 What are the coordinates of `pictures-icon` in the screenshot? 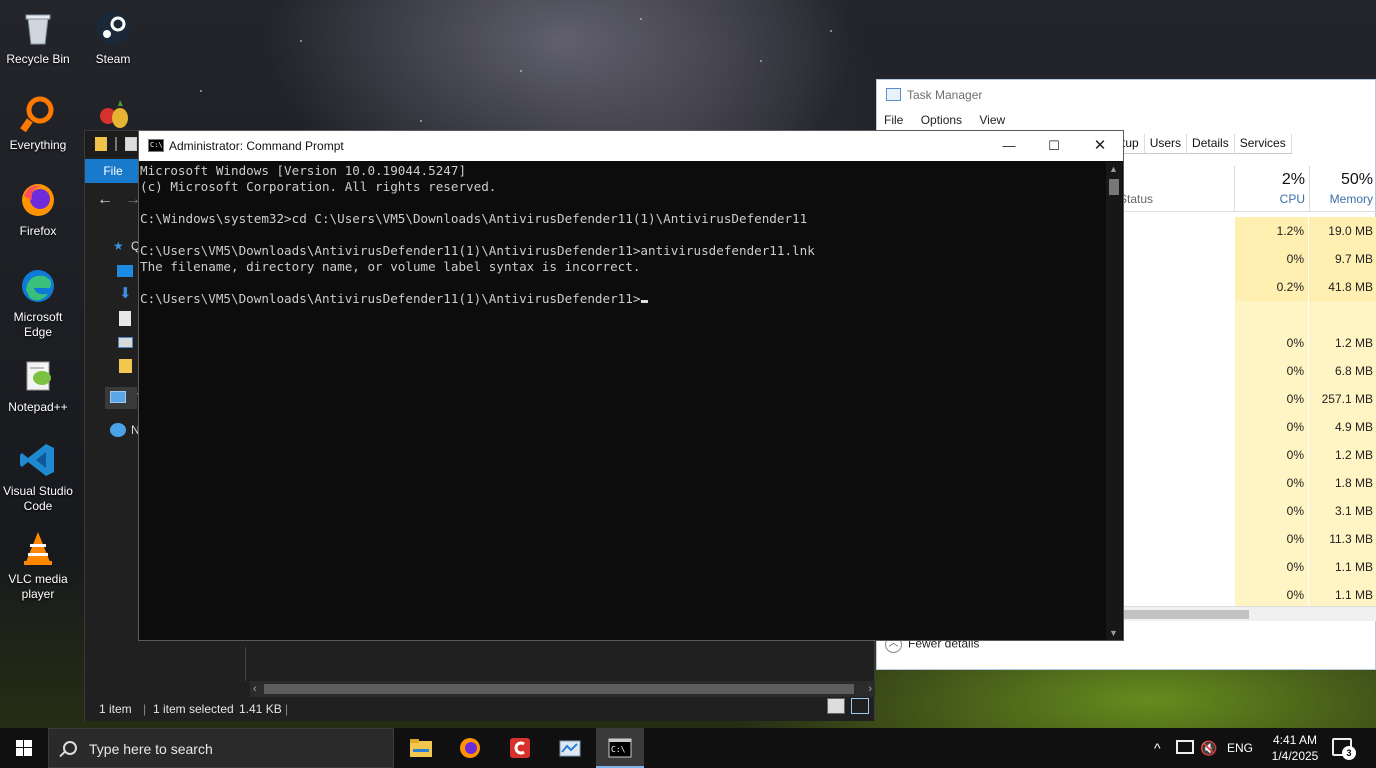 It's located at (125, 342).